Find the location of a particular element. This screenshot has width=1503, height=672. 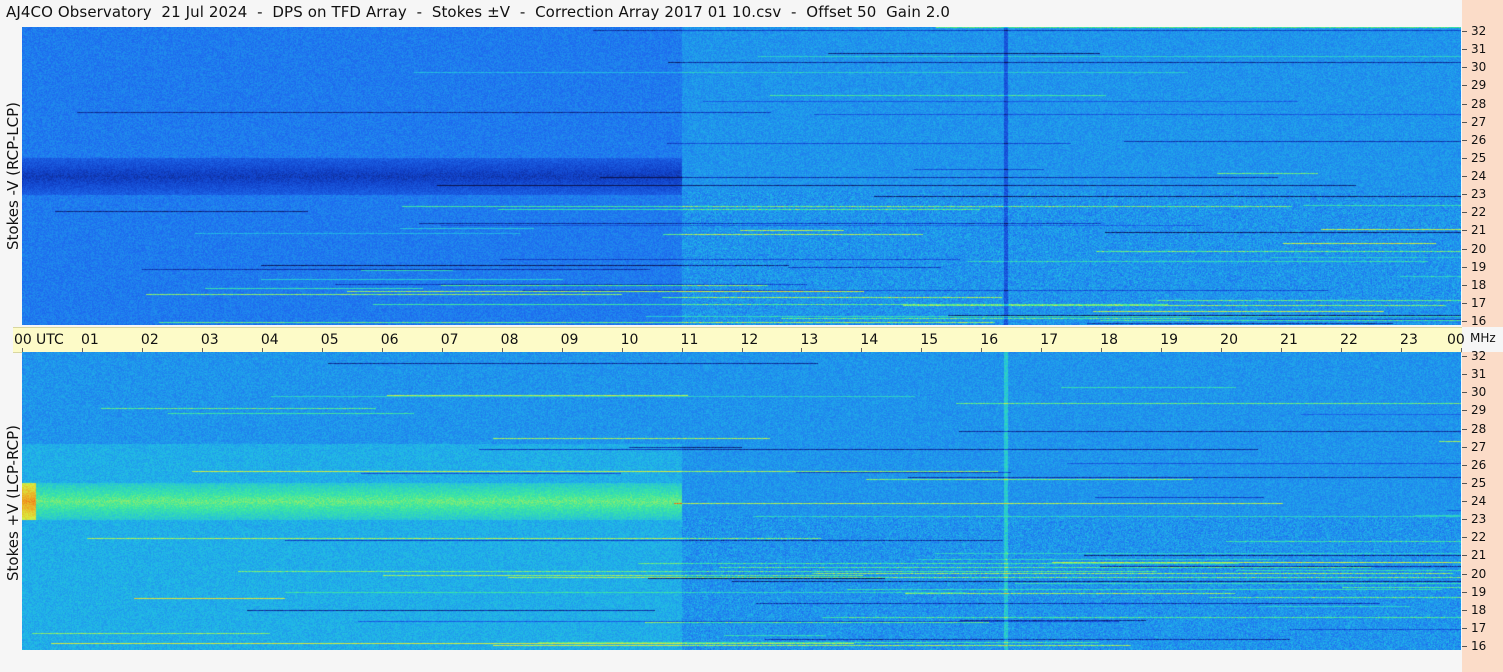

time-tick-label: 06 is located at coordinates (389, 340).